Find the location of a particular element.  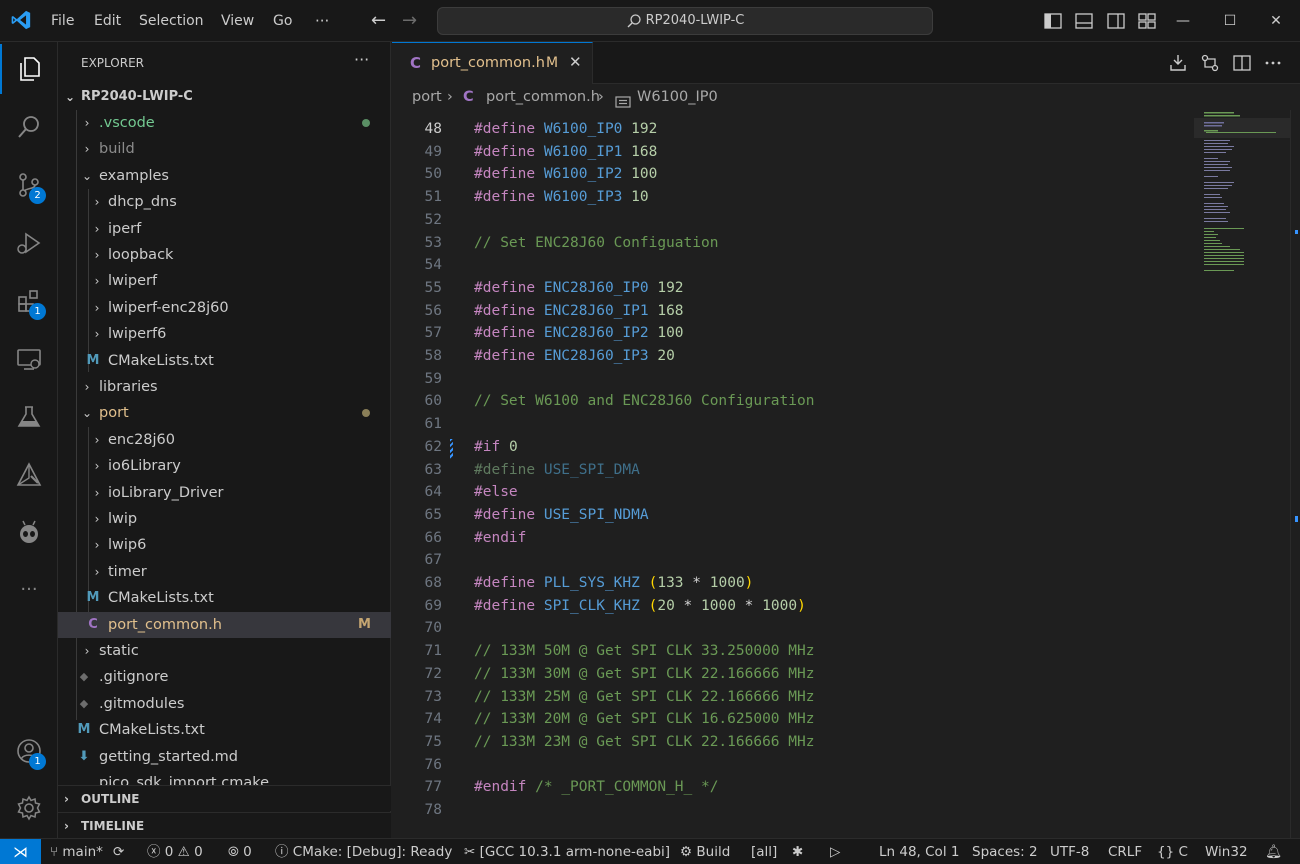

build-button: ⚙ Build is located at coordinates (705, 851).